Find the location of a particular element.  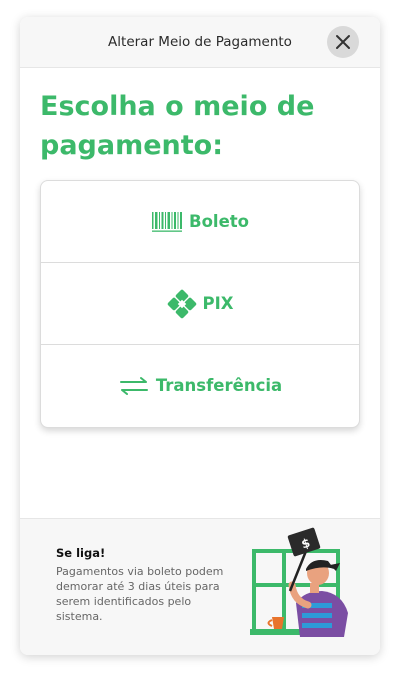

close-button is located at coordinates (343, 42).